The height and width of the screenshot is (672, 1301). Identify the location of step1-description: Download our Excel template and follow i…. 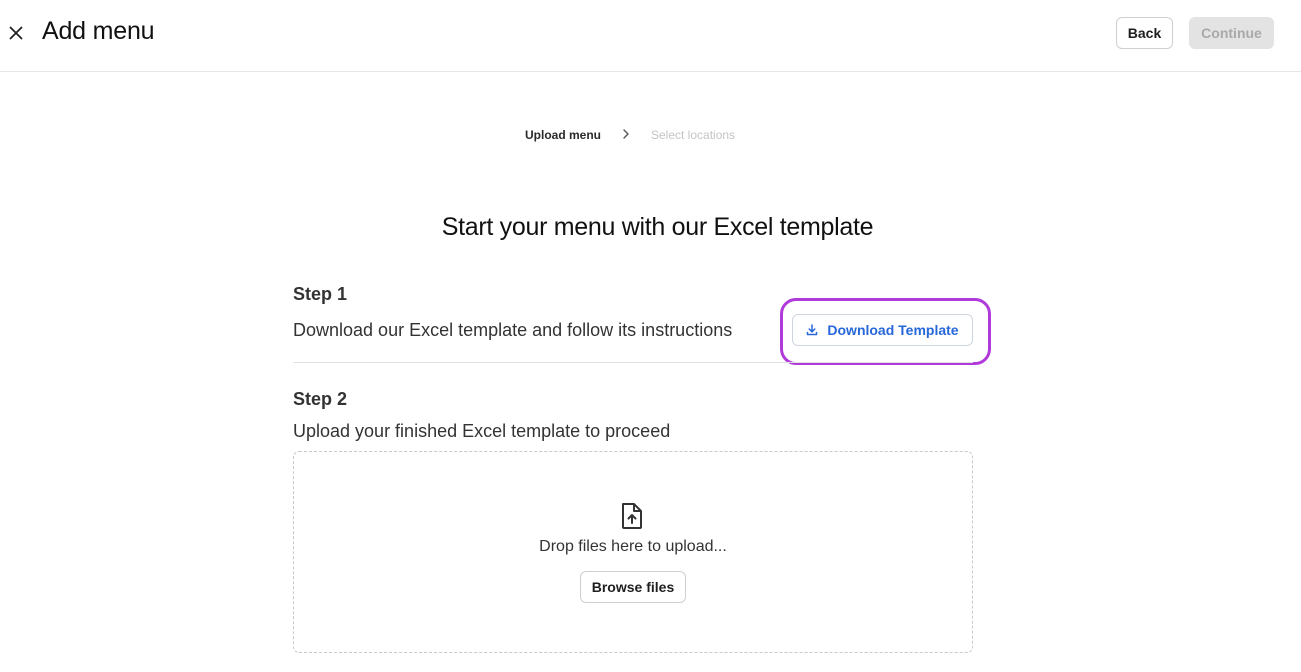
(513, 330).